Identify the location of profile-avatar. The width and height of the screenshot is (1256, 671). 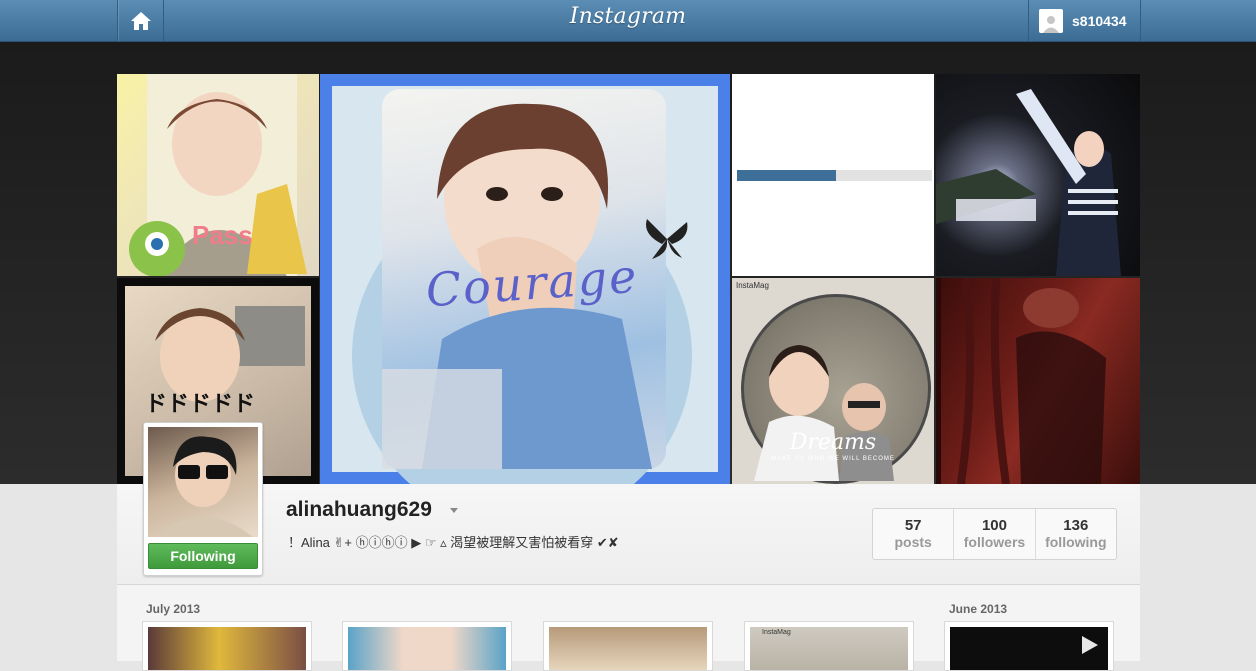
(203, 482).